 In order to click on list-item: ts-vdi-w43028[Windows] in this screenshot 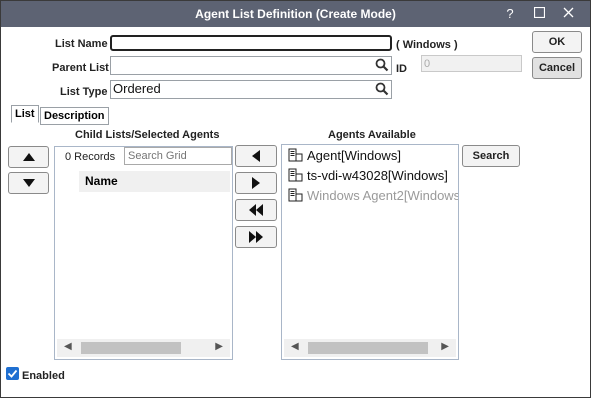, I will do `click(368, 175)`.